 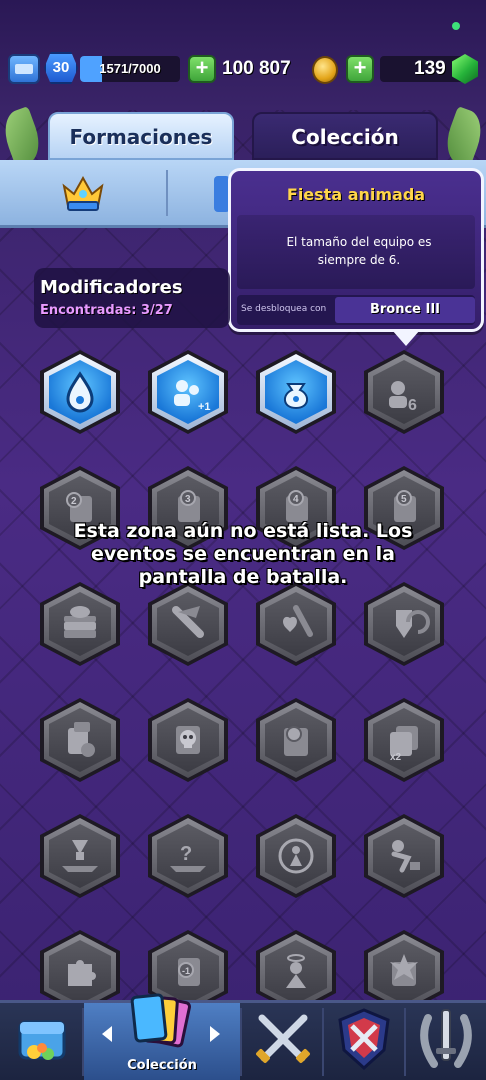 I want to click on down-arrow-platform-icon, so click(x=80, y=856).